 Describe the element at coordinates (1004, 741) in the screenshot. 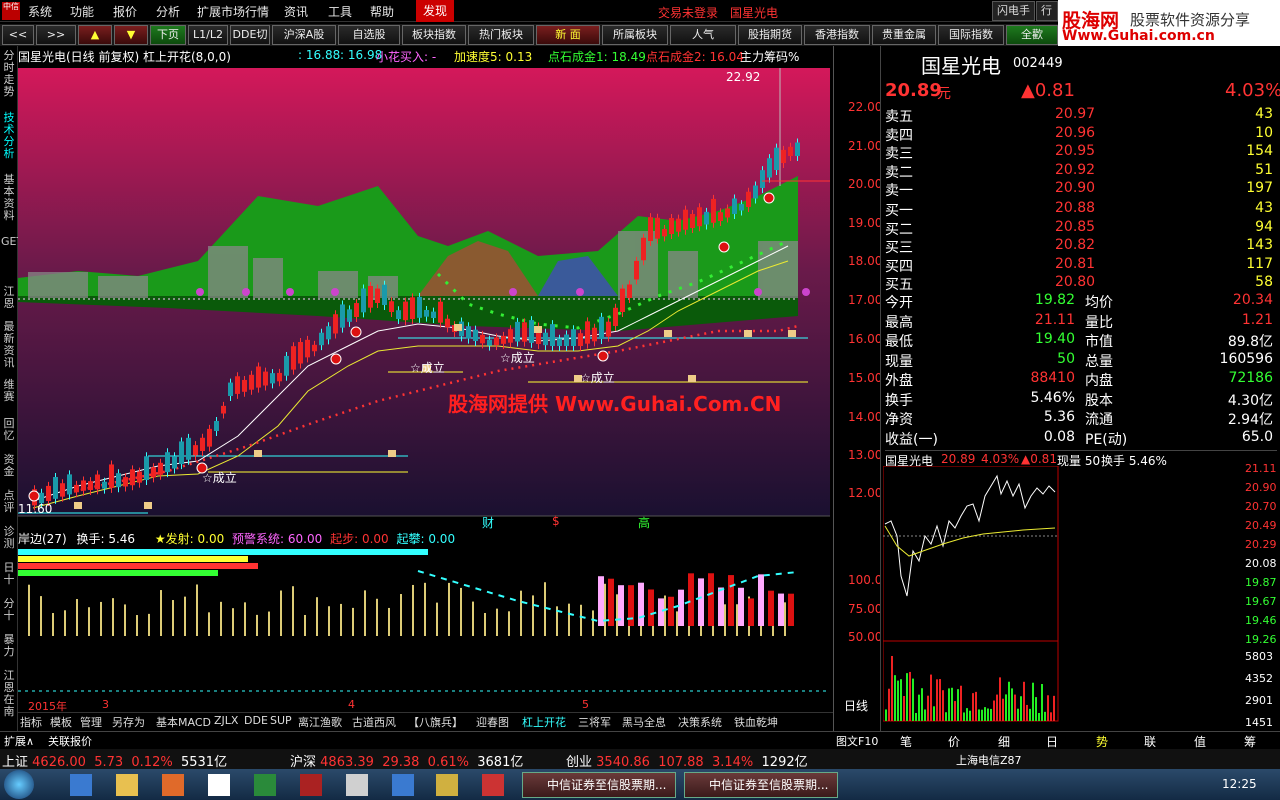

I see `tab-detail: 细` at that location.